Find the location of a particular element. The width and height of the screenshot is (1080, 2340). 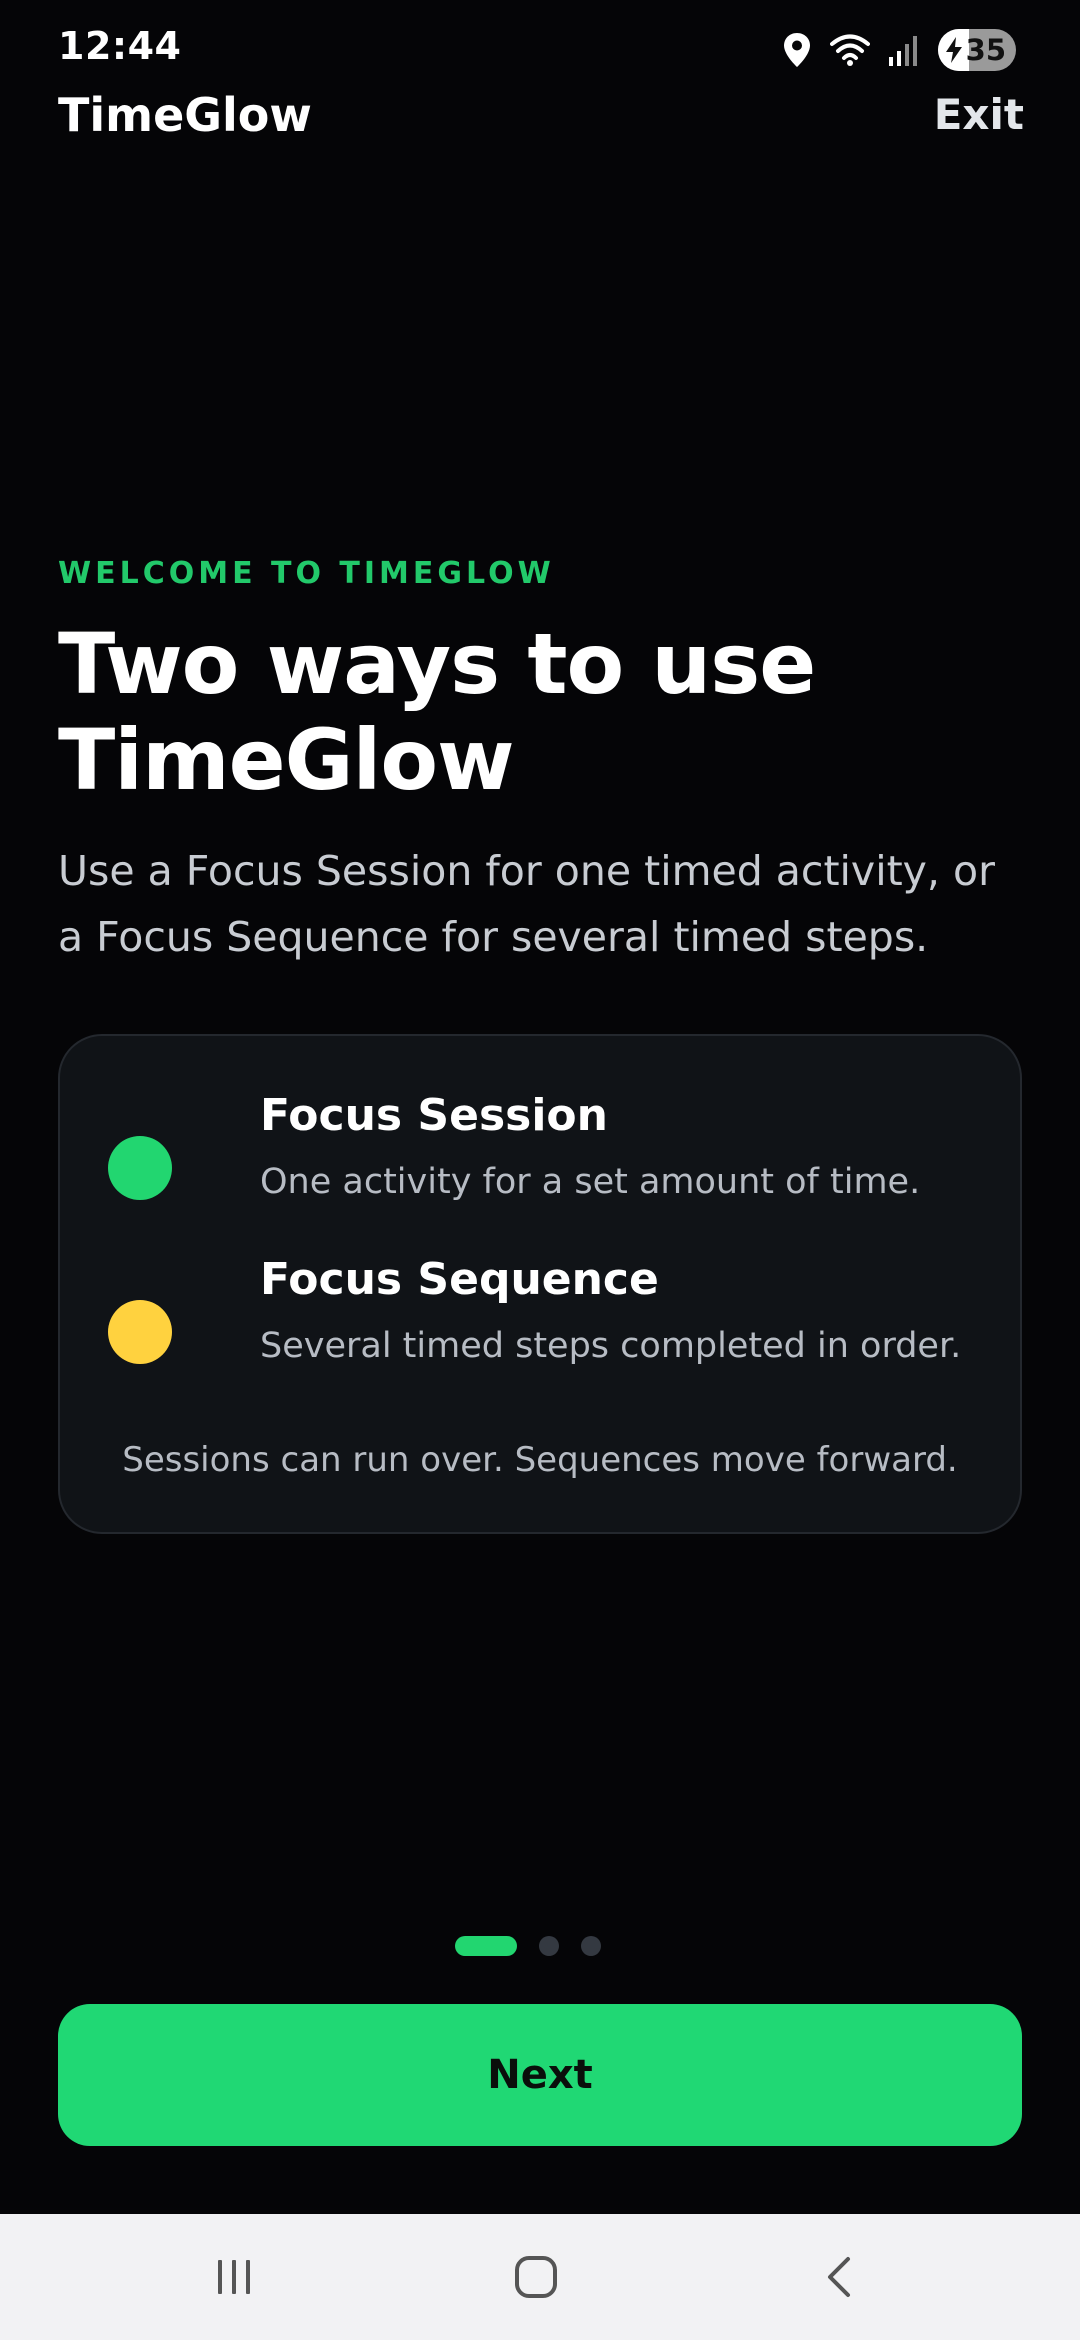

page-indicator is located at coordinates (540, 1946).